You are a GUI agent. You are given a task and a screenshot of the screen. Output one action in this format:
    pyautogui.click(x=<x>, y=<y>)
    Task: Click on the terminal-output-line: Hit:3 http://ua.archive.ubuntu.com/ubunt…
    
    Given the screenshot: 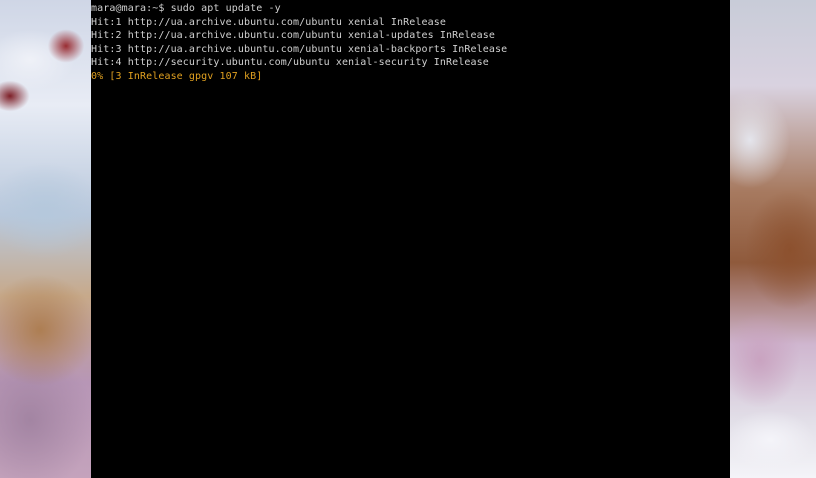 What is the action you would take?
    pyautogui.click(x=299, y=49)
    